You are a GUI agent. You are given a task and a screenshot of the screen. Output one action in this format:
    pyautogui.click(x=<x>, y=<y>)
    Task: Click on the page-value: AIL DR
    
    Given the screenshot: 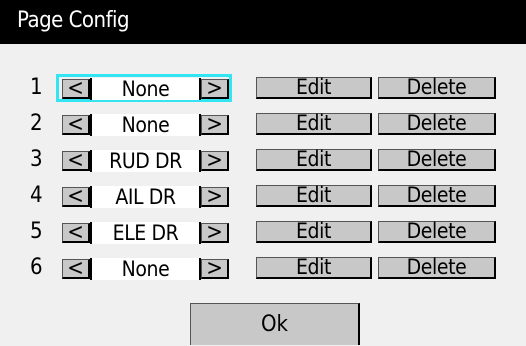 What is the action you would take?
    pyautogui.click(x=145, y=197)
    